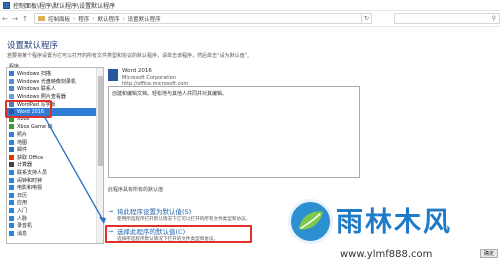 This screenshot has height=271, width=500. Describe the element at coordinates (310, 221) in the screenshot. I see `watermark-leaf-logo-icon` at that location.